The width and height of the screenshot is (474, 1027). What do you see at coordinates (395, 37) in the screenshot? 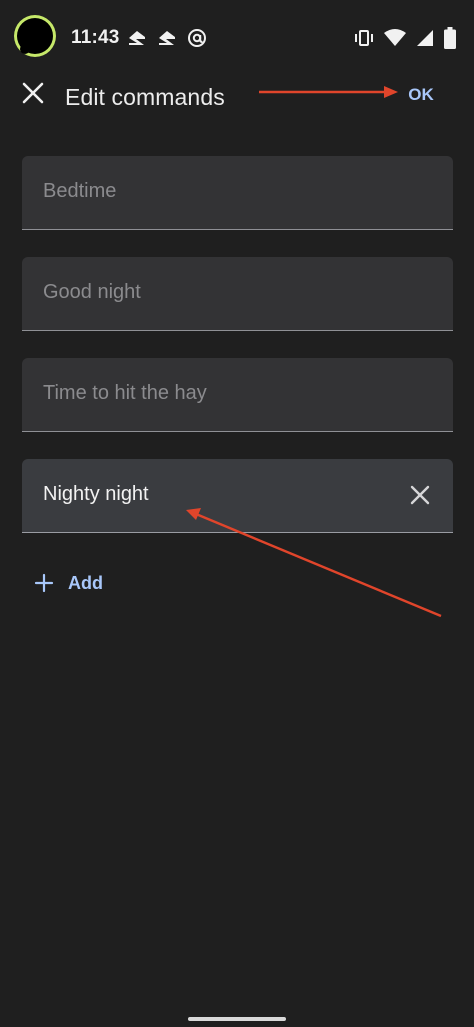
I see `wifi-icon` at bounding box center [395, 37].